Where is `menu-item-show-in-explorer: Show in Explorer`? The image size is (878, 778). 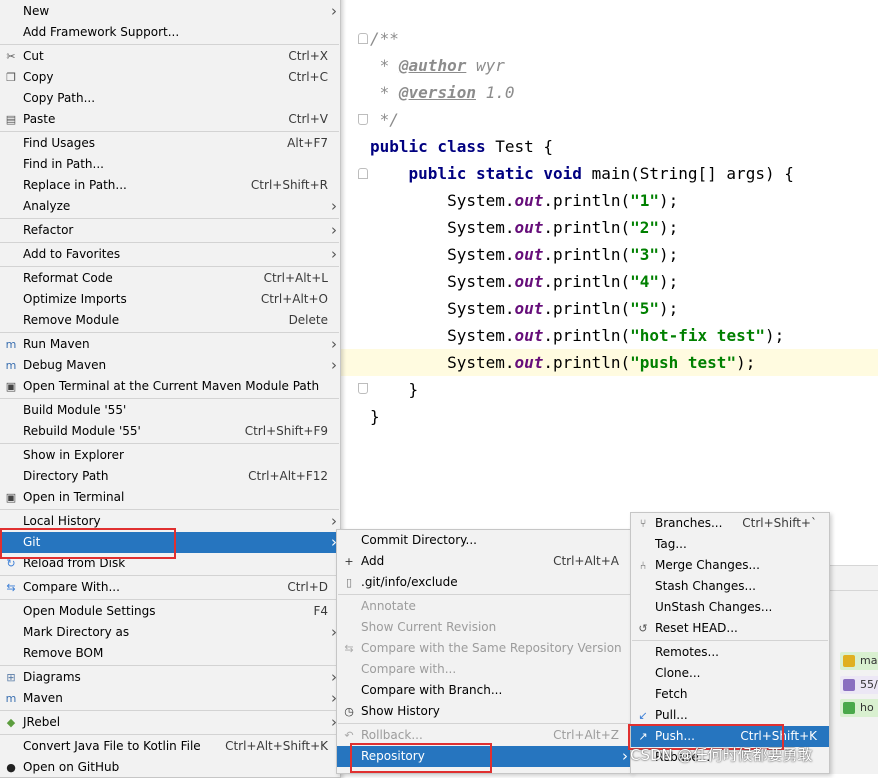
menu-item-show-in-explorer: Show in Explorer is located at coordinates (170, 455).